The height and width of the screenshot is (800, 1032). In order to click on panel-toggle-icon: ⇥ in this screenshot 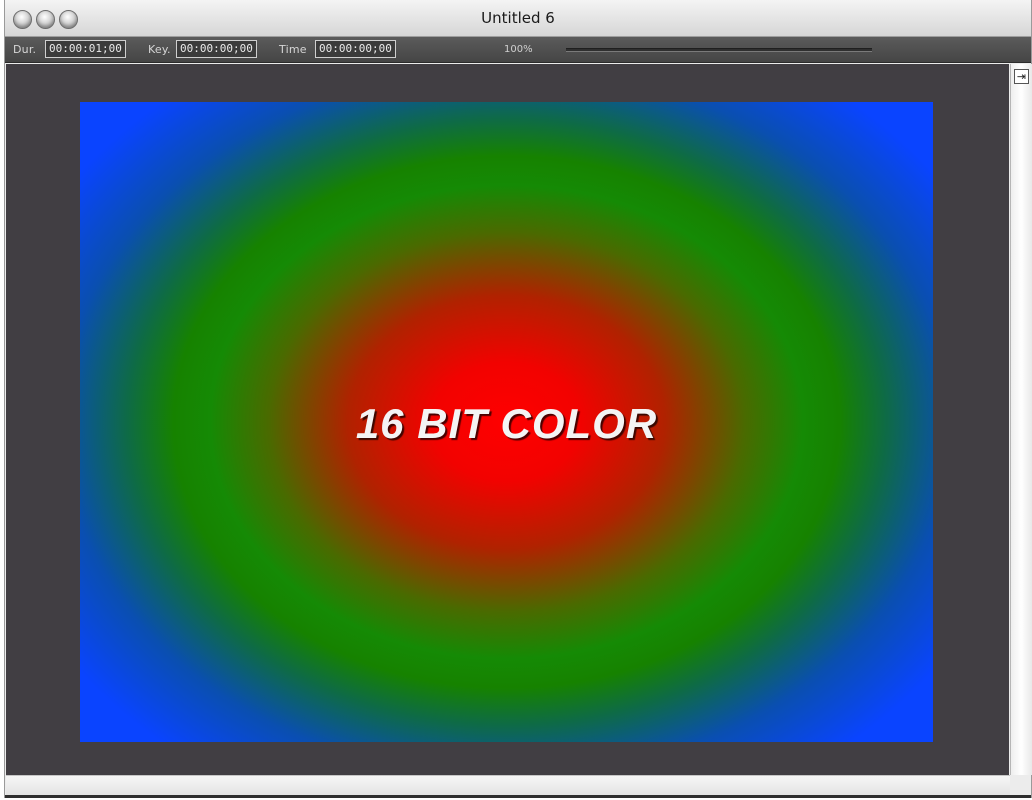, I will do `click(1021, 76)`.